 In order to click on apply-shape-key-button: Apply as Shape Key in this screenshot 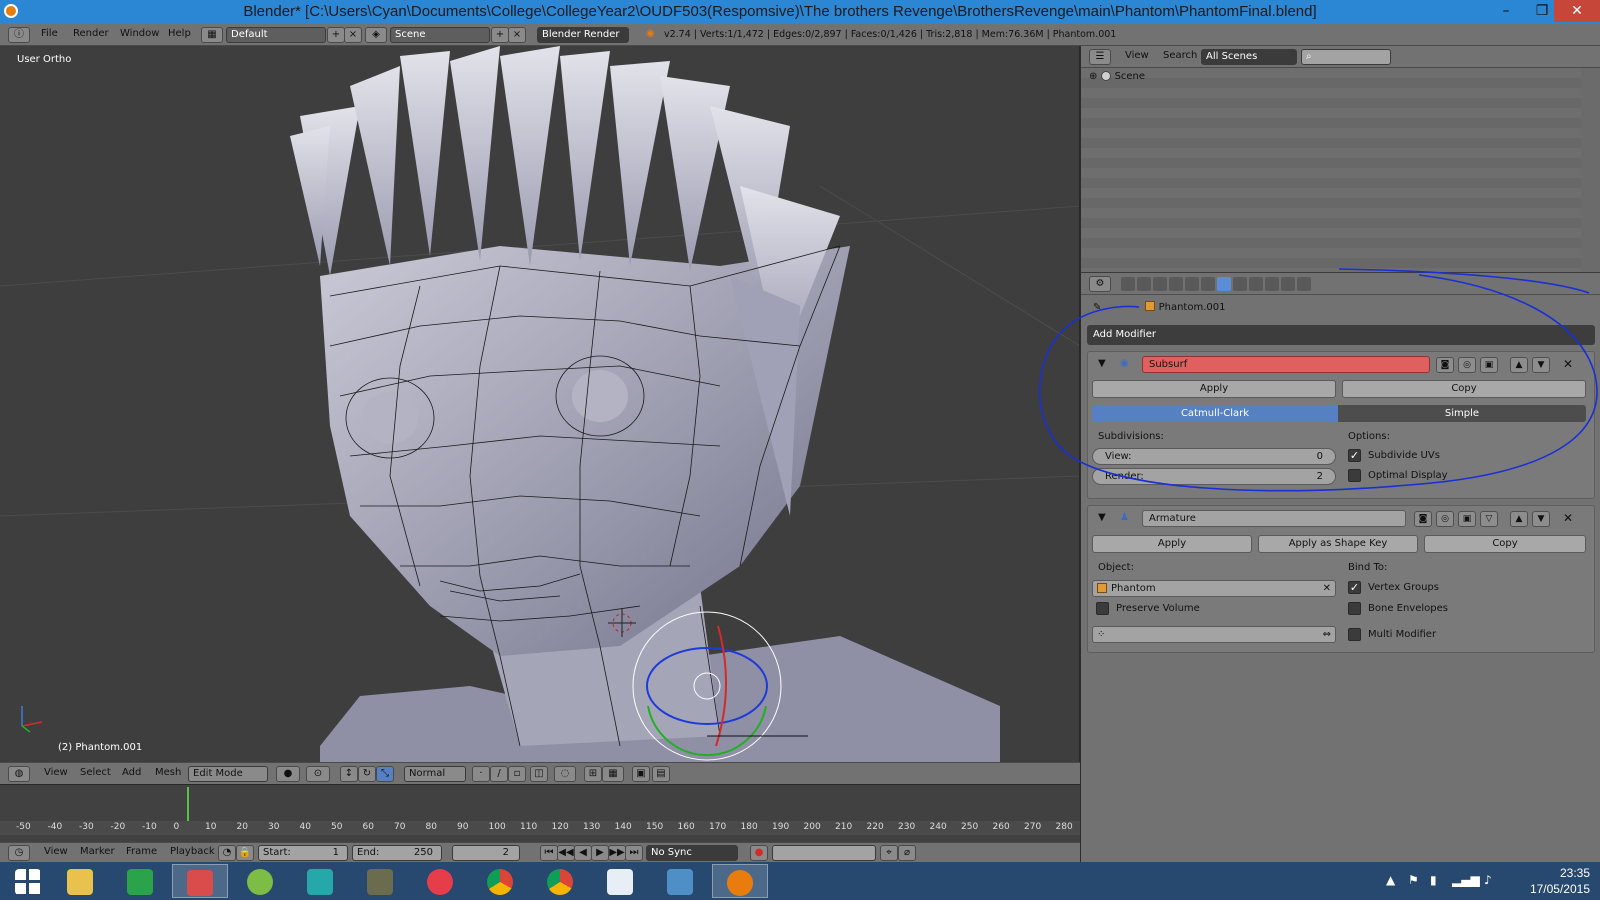, I will do `click(1338, 544)`.